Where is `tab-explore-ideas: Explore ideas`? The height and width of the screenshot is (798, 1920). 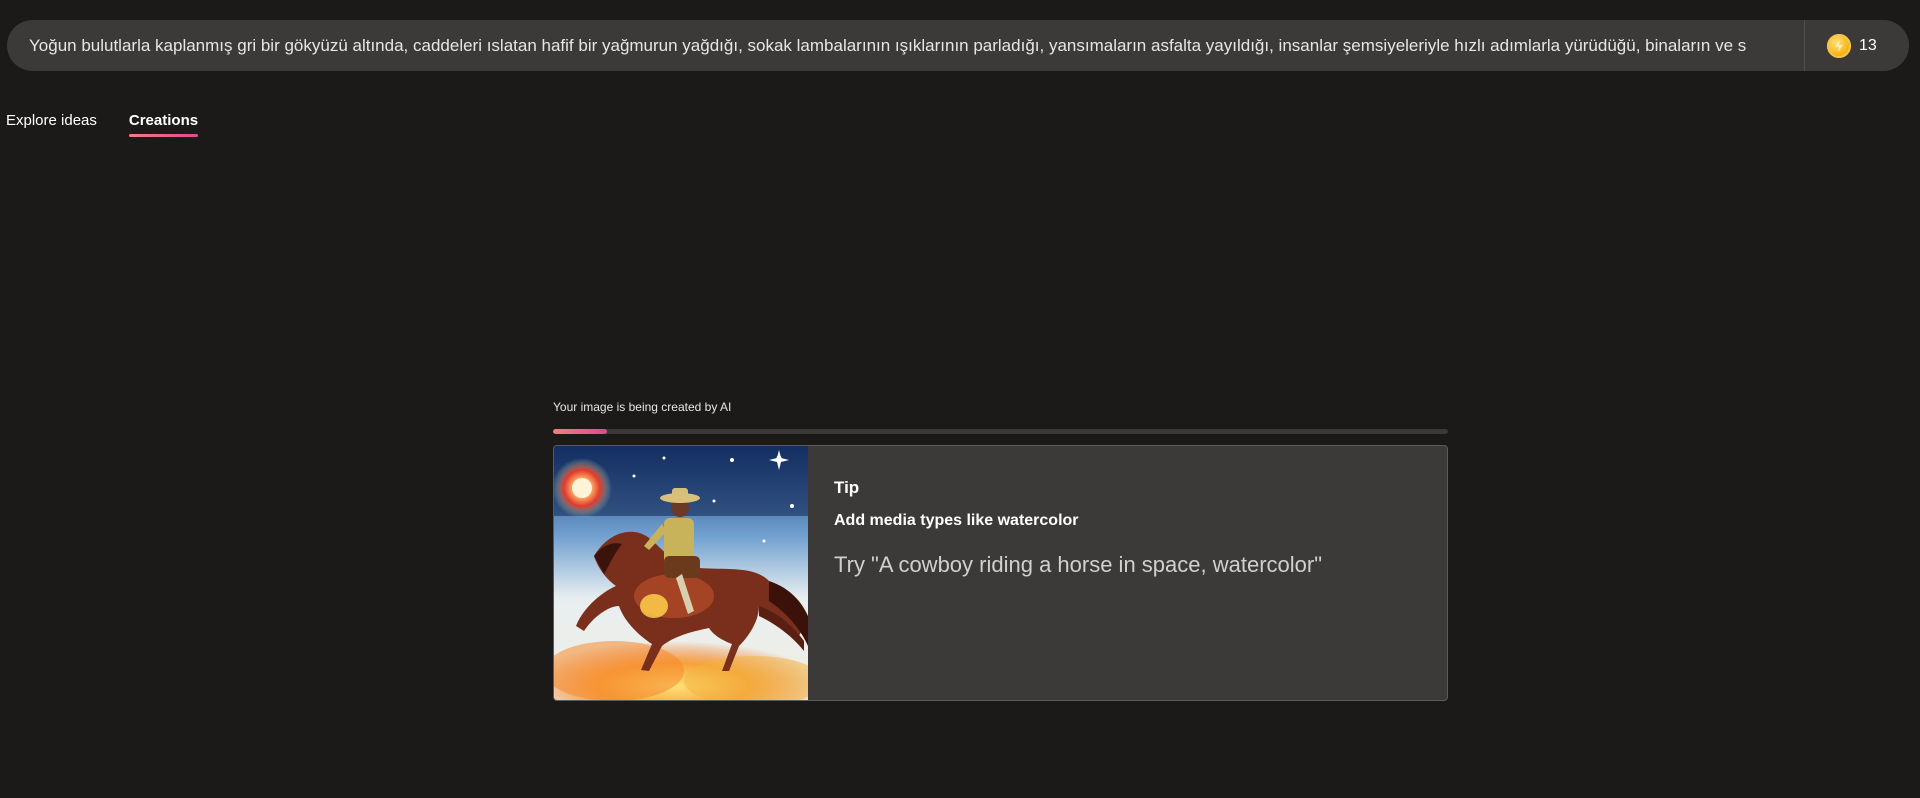
tab-explore-ideas: Explore ideas is located at coordinates (51, 124).